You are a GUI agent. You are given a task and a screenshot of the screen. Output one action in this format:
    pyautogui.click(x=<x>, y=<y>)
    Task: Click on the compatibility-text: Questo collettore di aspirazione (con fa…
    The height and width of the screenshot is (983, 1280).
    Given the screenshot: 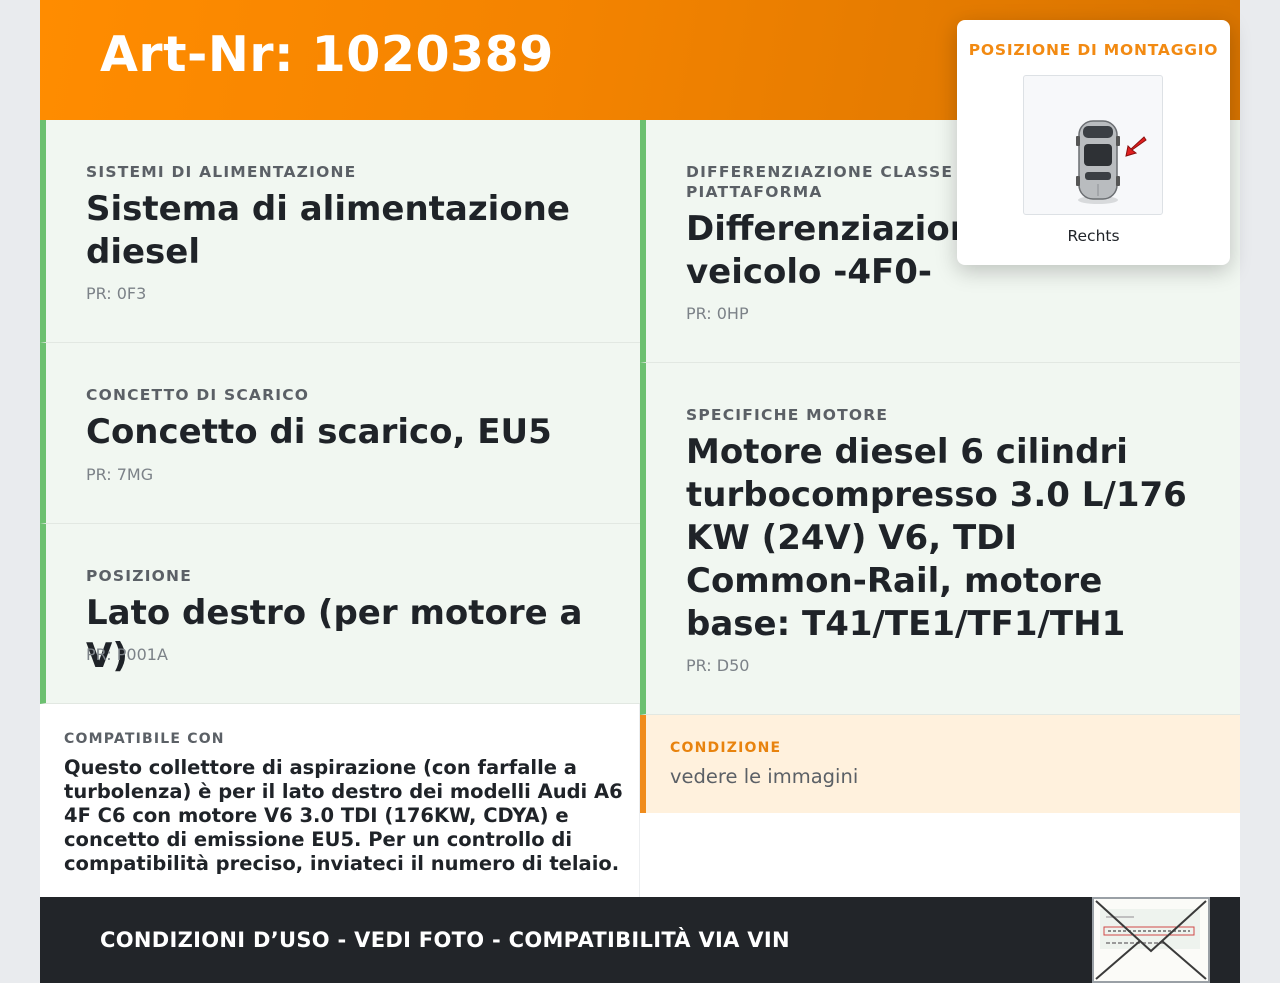 What is the action you would take?
    pyautogui.click(x=343, y=815)
    